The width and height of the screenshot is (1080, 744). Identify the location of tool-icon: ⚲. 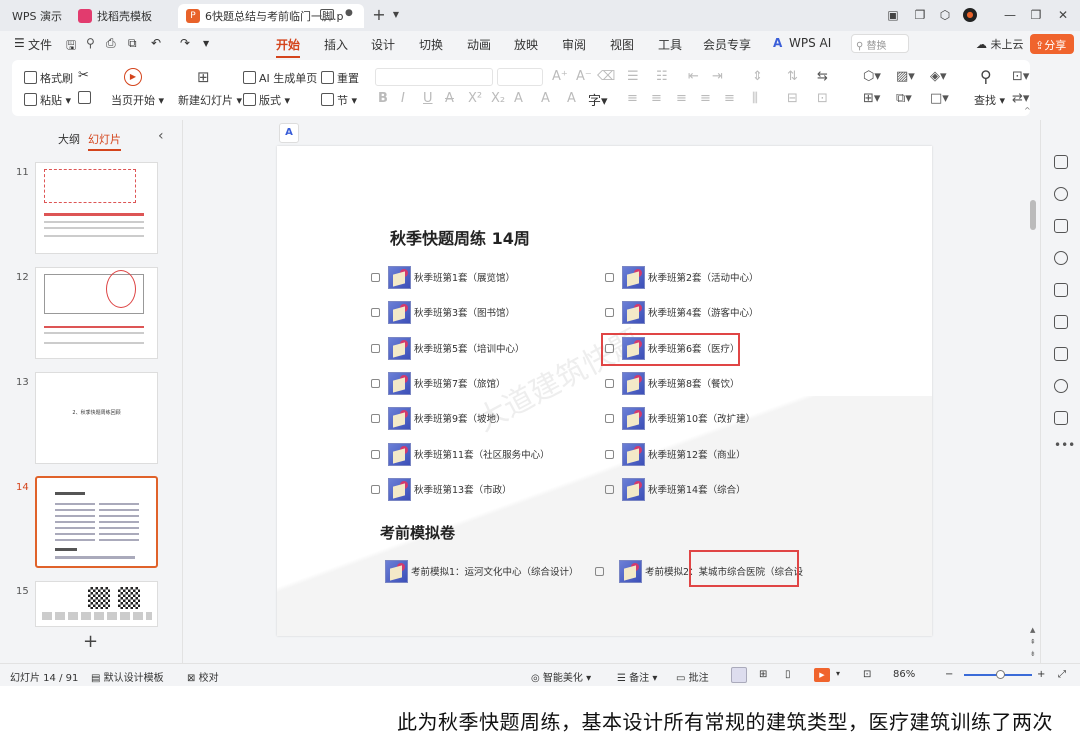
(90, 43).